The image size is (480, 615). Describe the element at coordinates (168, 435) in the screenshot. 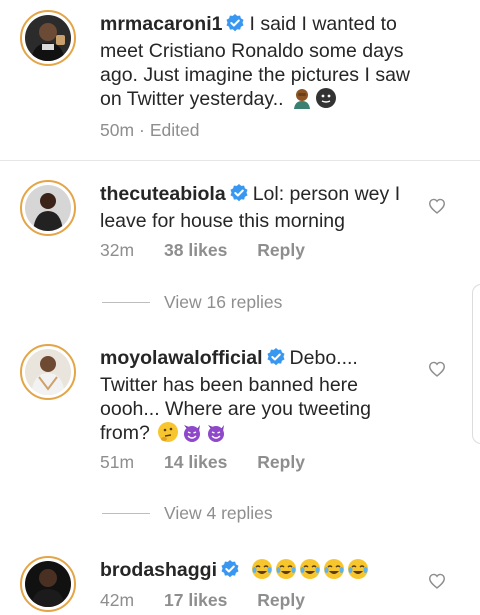

I see `thinking-face-emoji` at that location.